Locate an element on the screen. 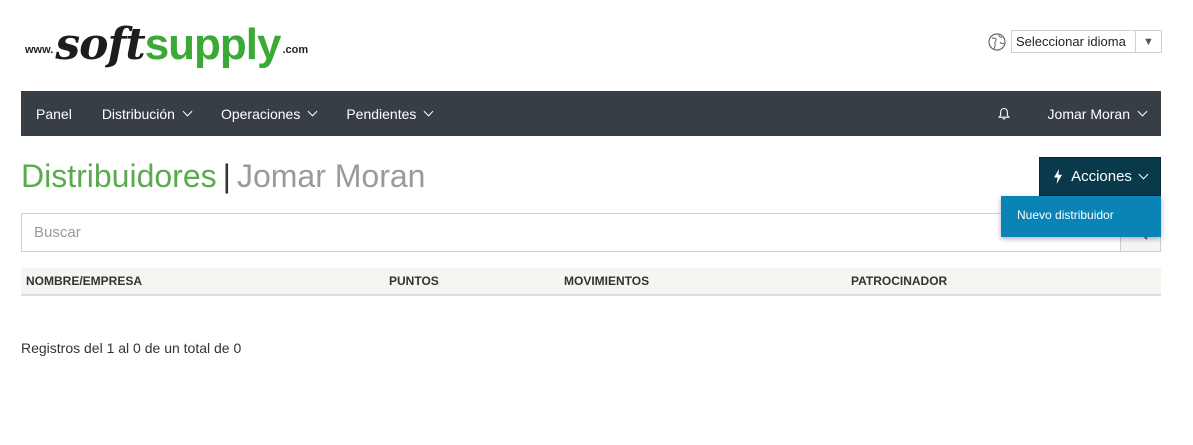 This screenshot has height=445, width=1193. logo-soft: soft is located at coordinates (100, 44).